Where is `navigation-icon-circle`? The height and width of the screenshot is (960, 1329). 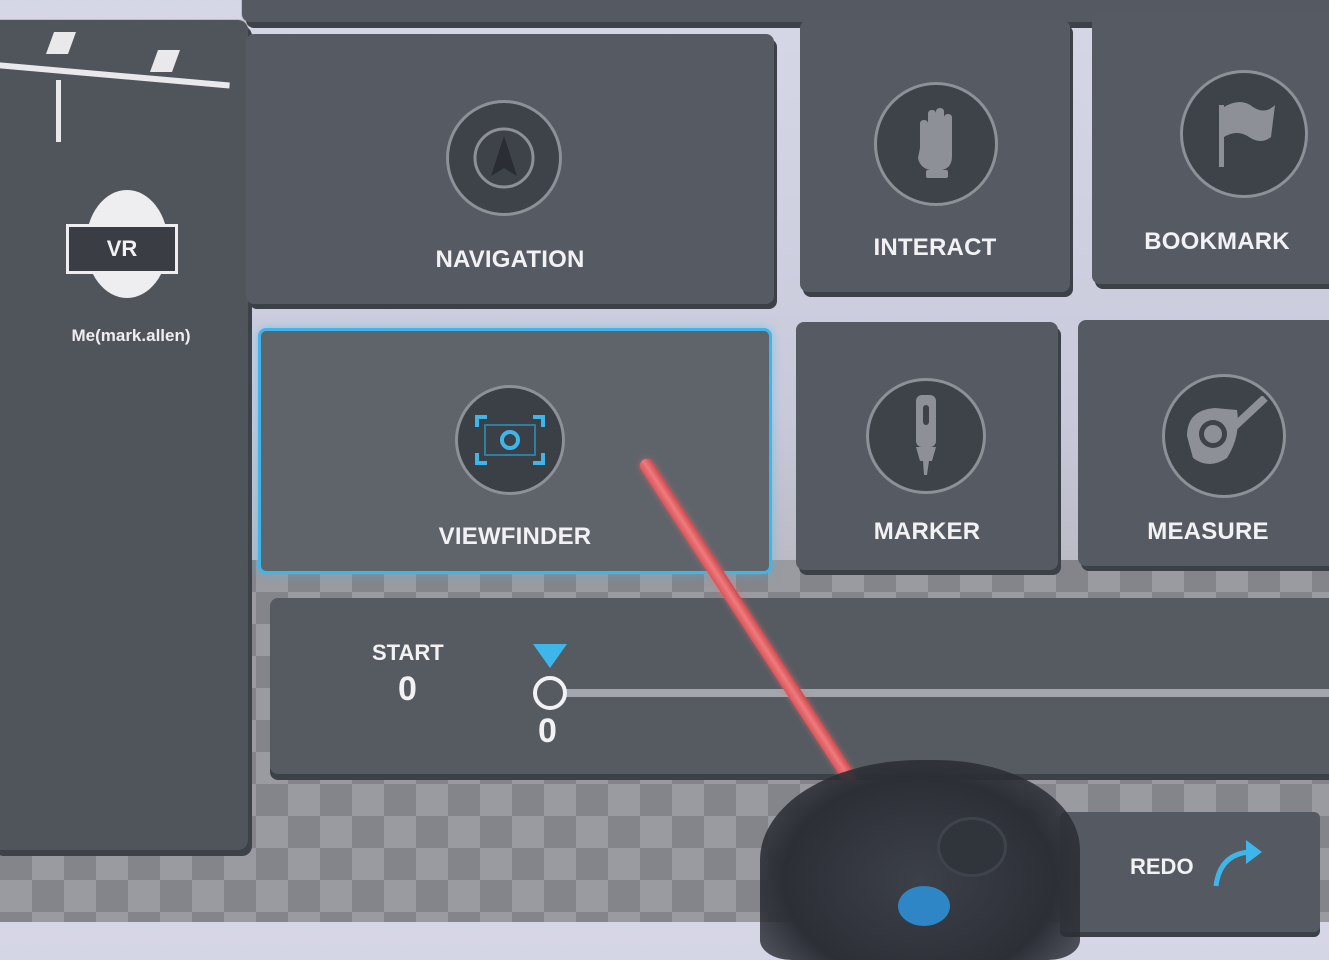
navigation-icon-circle is located at coordinates (504, 158).